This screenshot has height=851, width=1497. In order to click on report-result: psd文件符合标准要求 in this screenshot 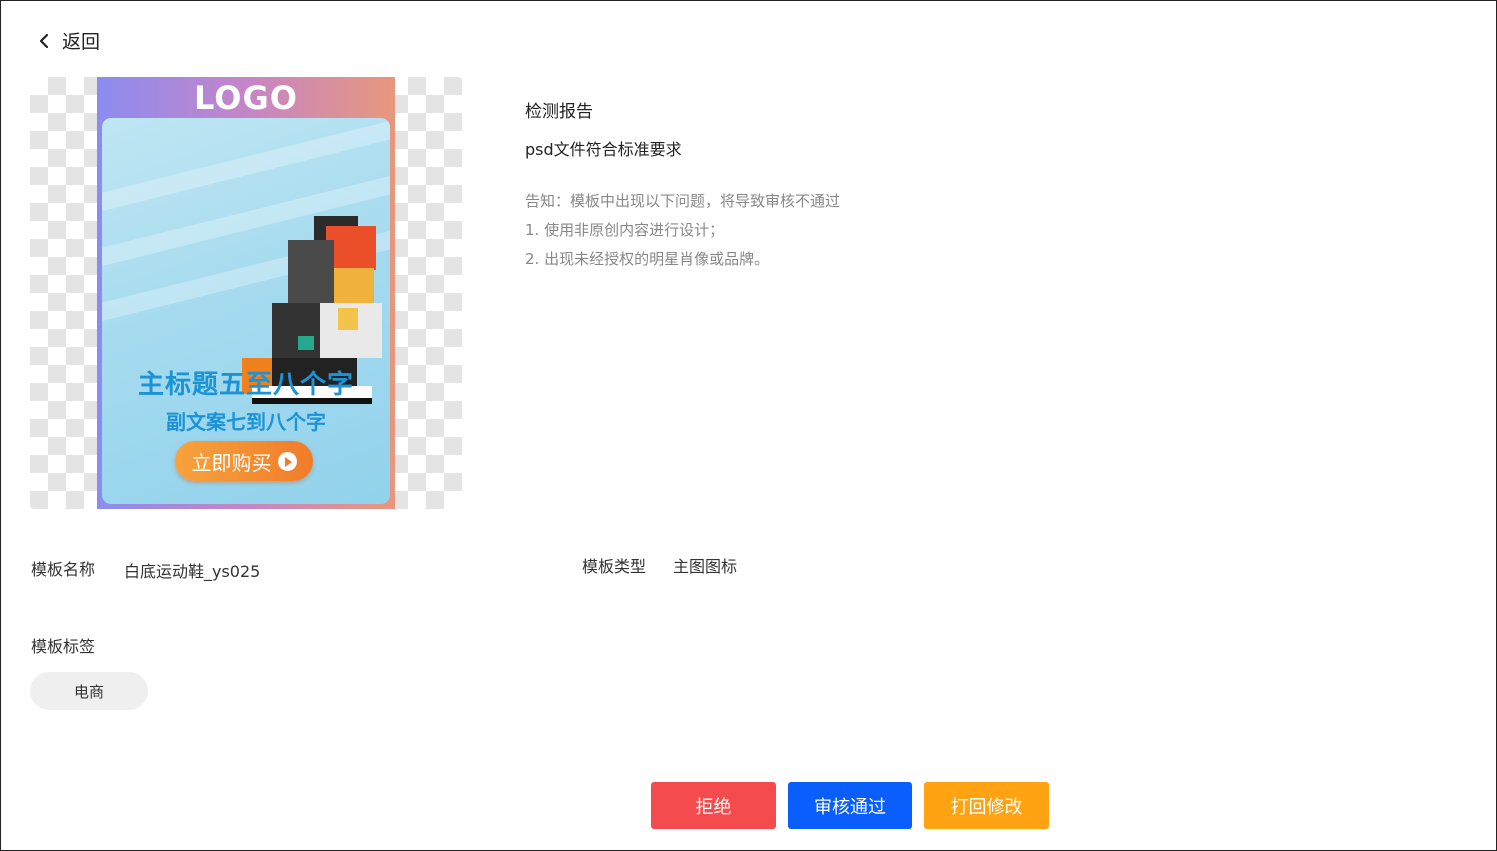, I will do `click(603, 149)`.